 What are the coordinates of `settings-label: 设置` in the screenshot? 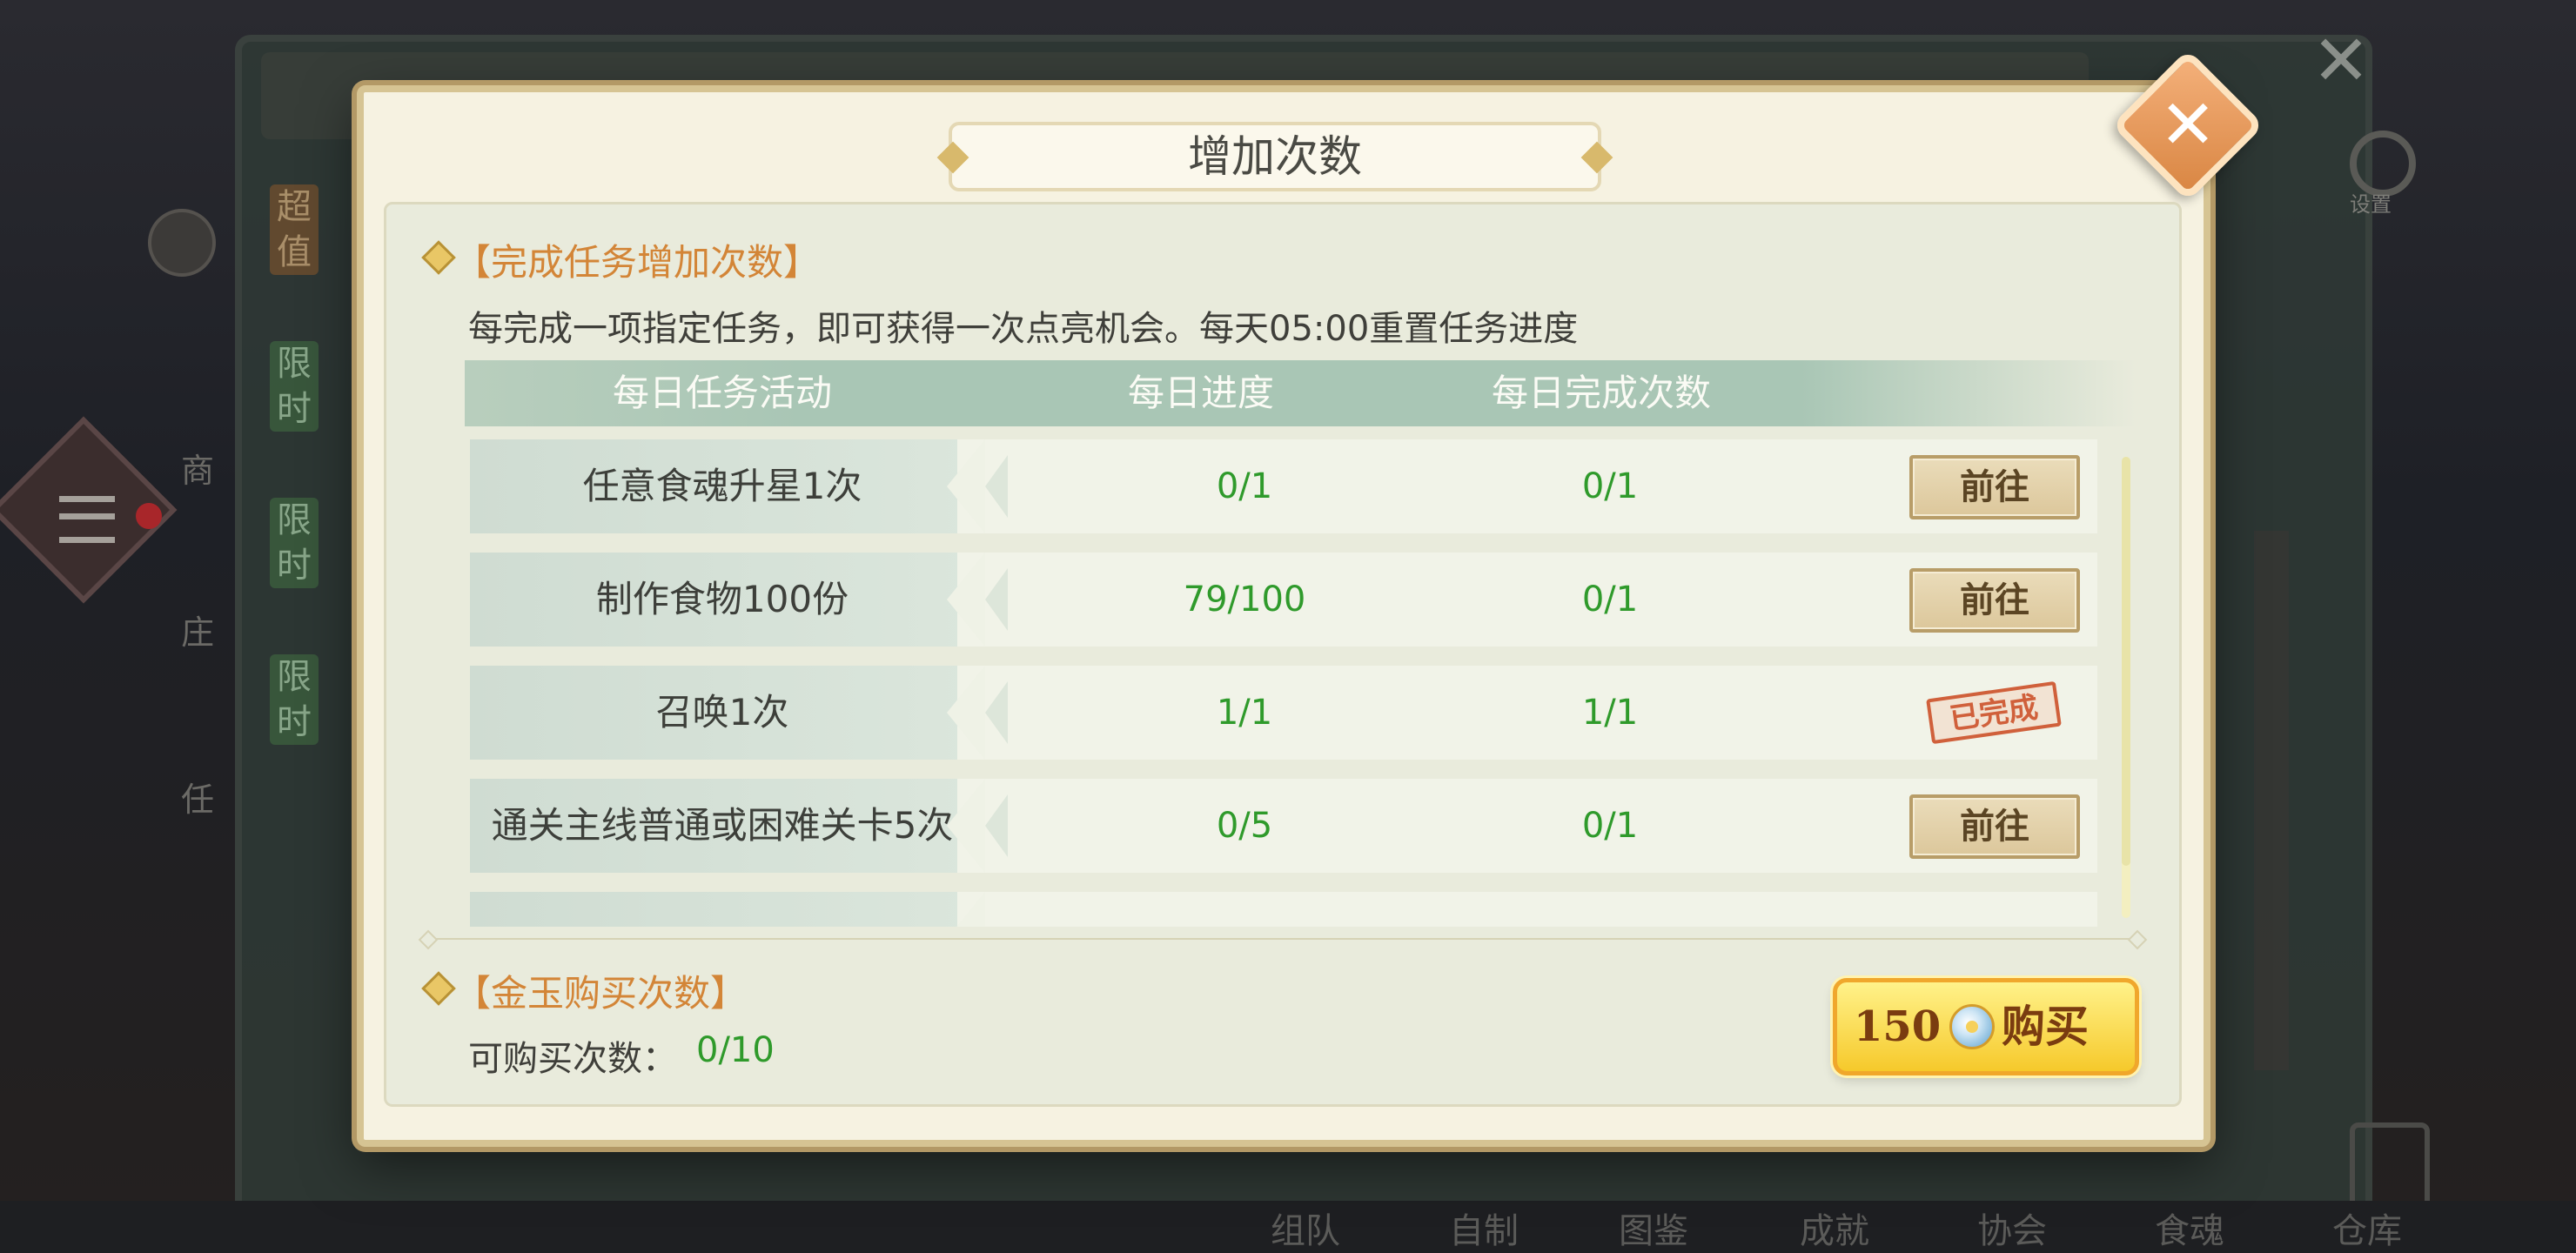 It's located at (2371, 205).